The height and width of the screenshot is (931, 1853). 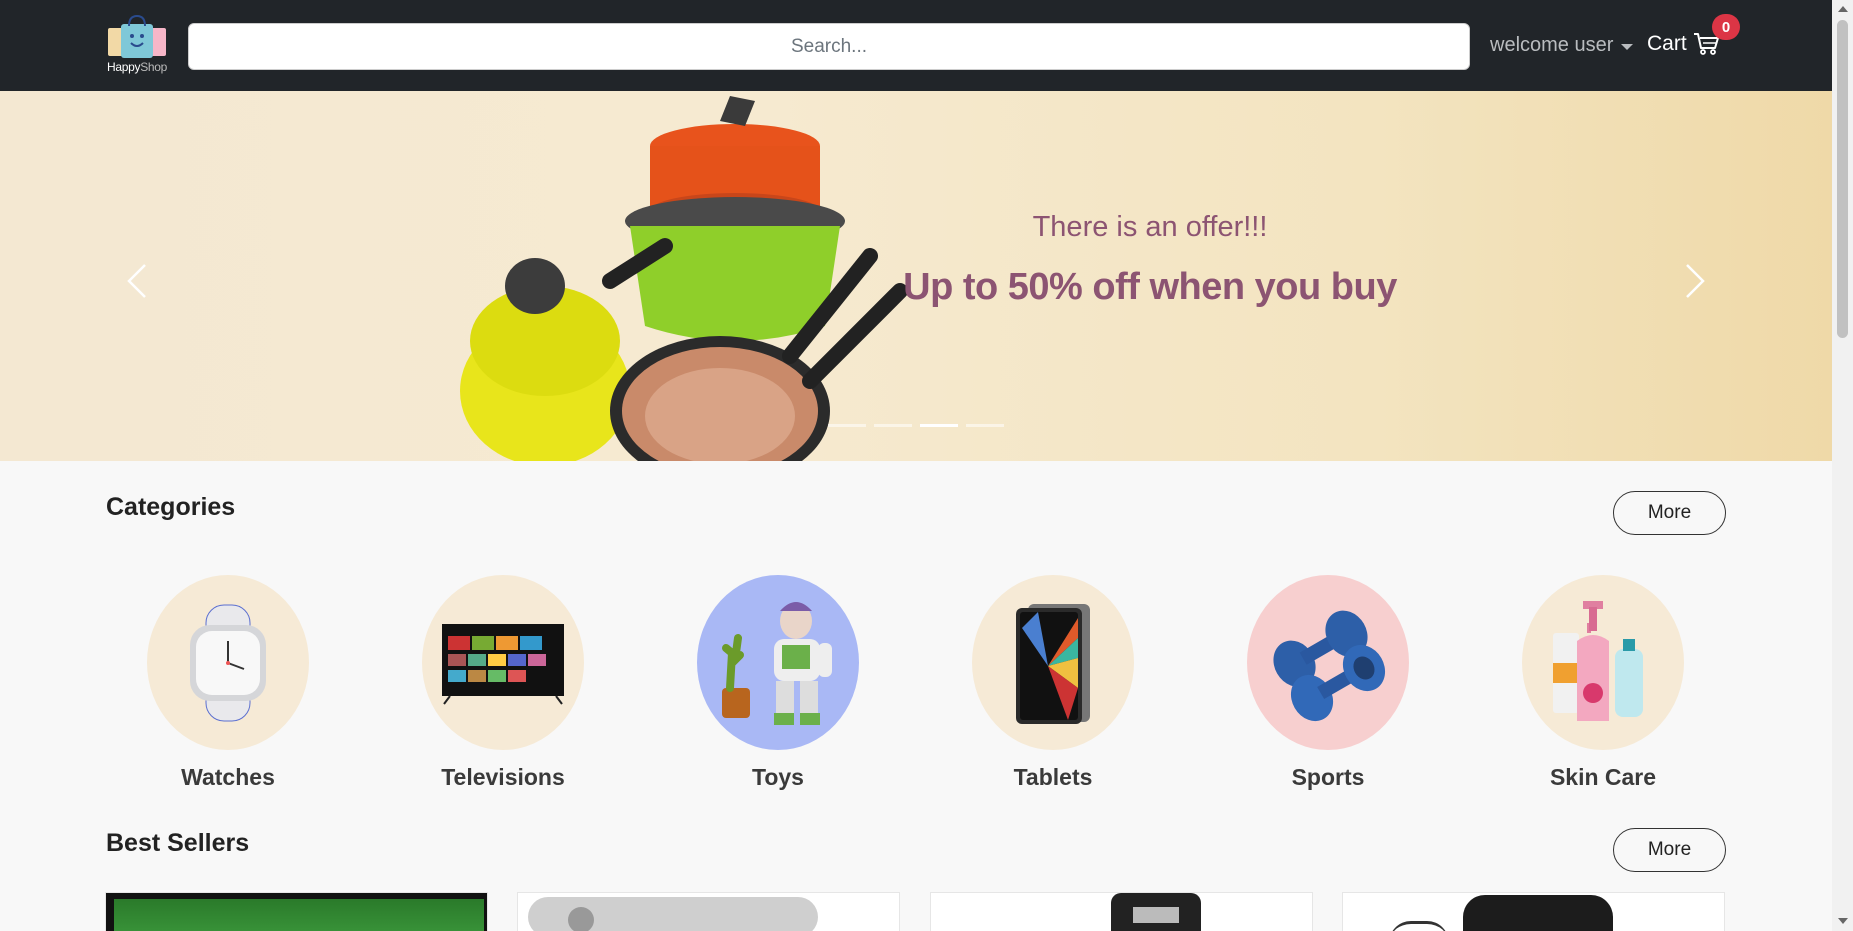 What do you see at coordinates (778, 777) in the screenshot?
I see `category-label: Toys` at bounding box center [778, 777].